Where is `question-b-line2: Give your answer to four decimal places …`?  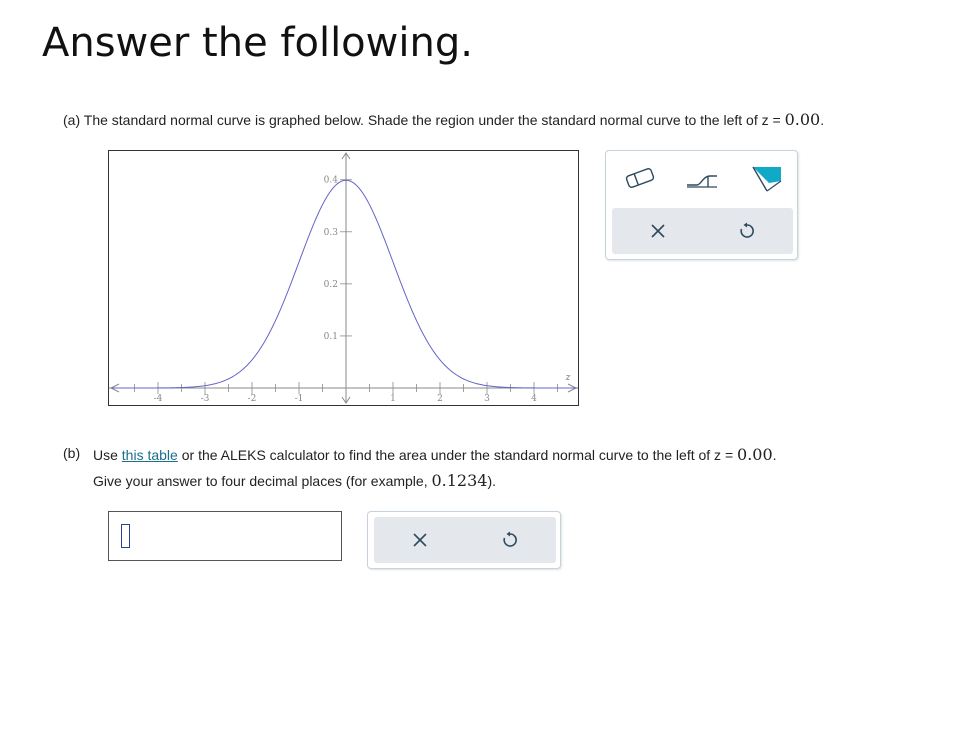 question-b-line2: Give your answer to four decimal places … is located at coordinates (294, 480).